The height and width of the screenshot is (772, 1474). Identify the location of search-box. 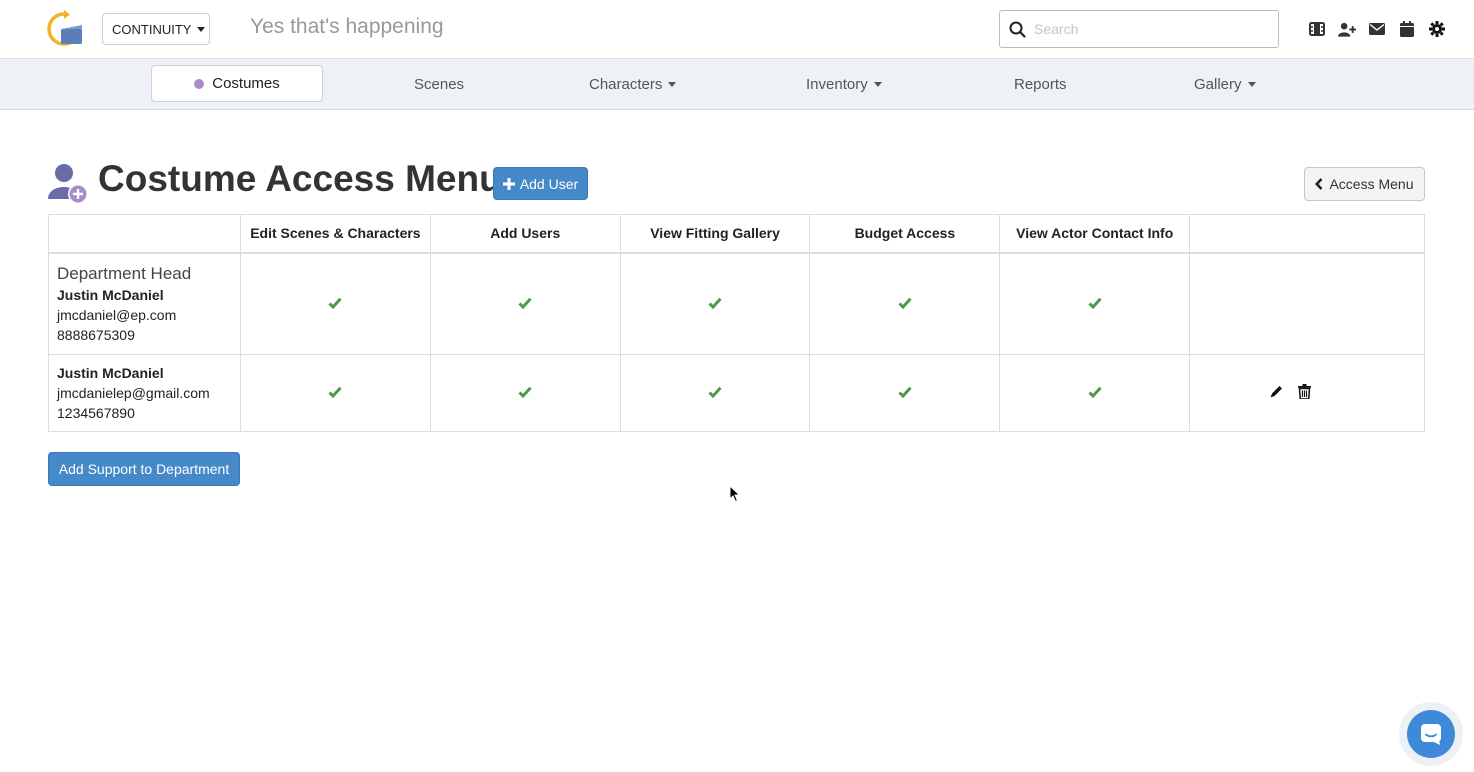
(1139, 29).